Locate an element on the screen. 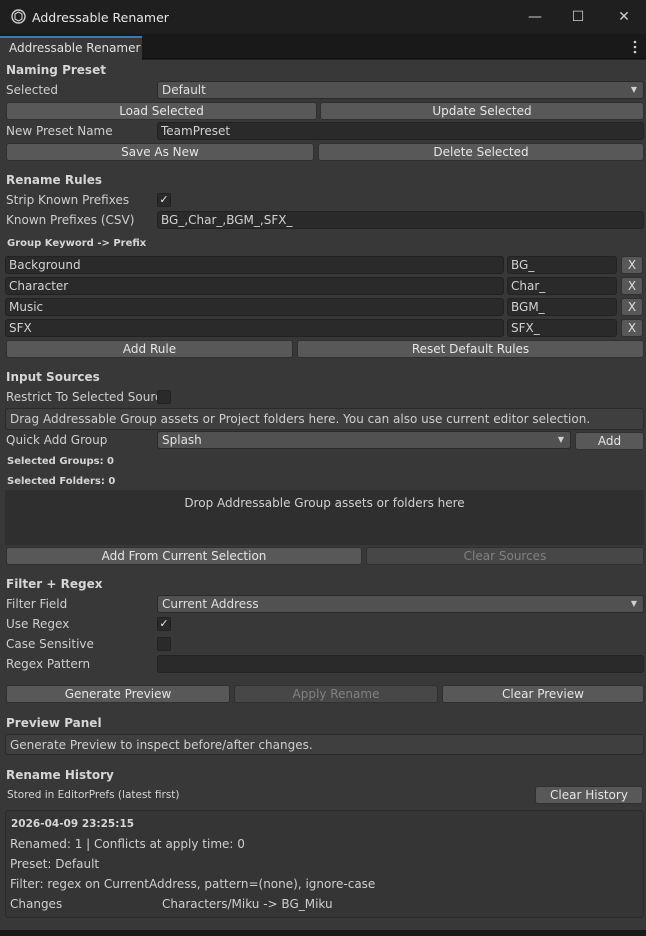 The height and width of the screenshot is (936, 646). case-sensitive-label: Case Sensitive is located at coordinates (50, 644).